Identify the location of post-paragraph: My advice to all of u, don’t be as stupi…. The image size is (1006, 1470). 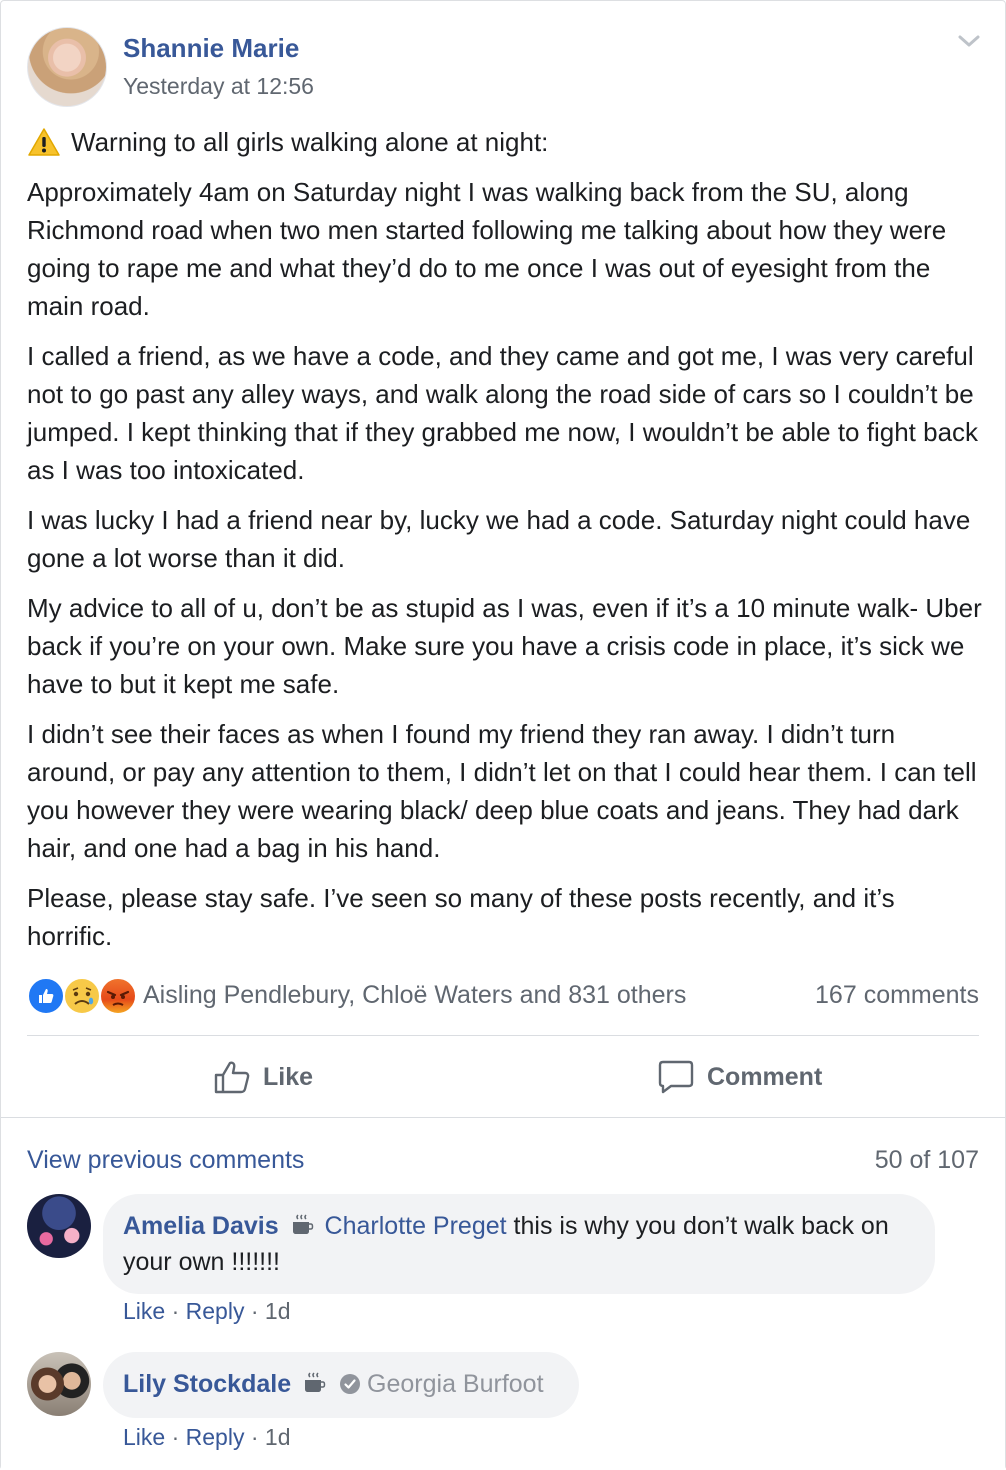
(504, 646).